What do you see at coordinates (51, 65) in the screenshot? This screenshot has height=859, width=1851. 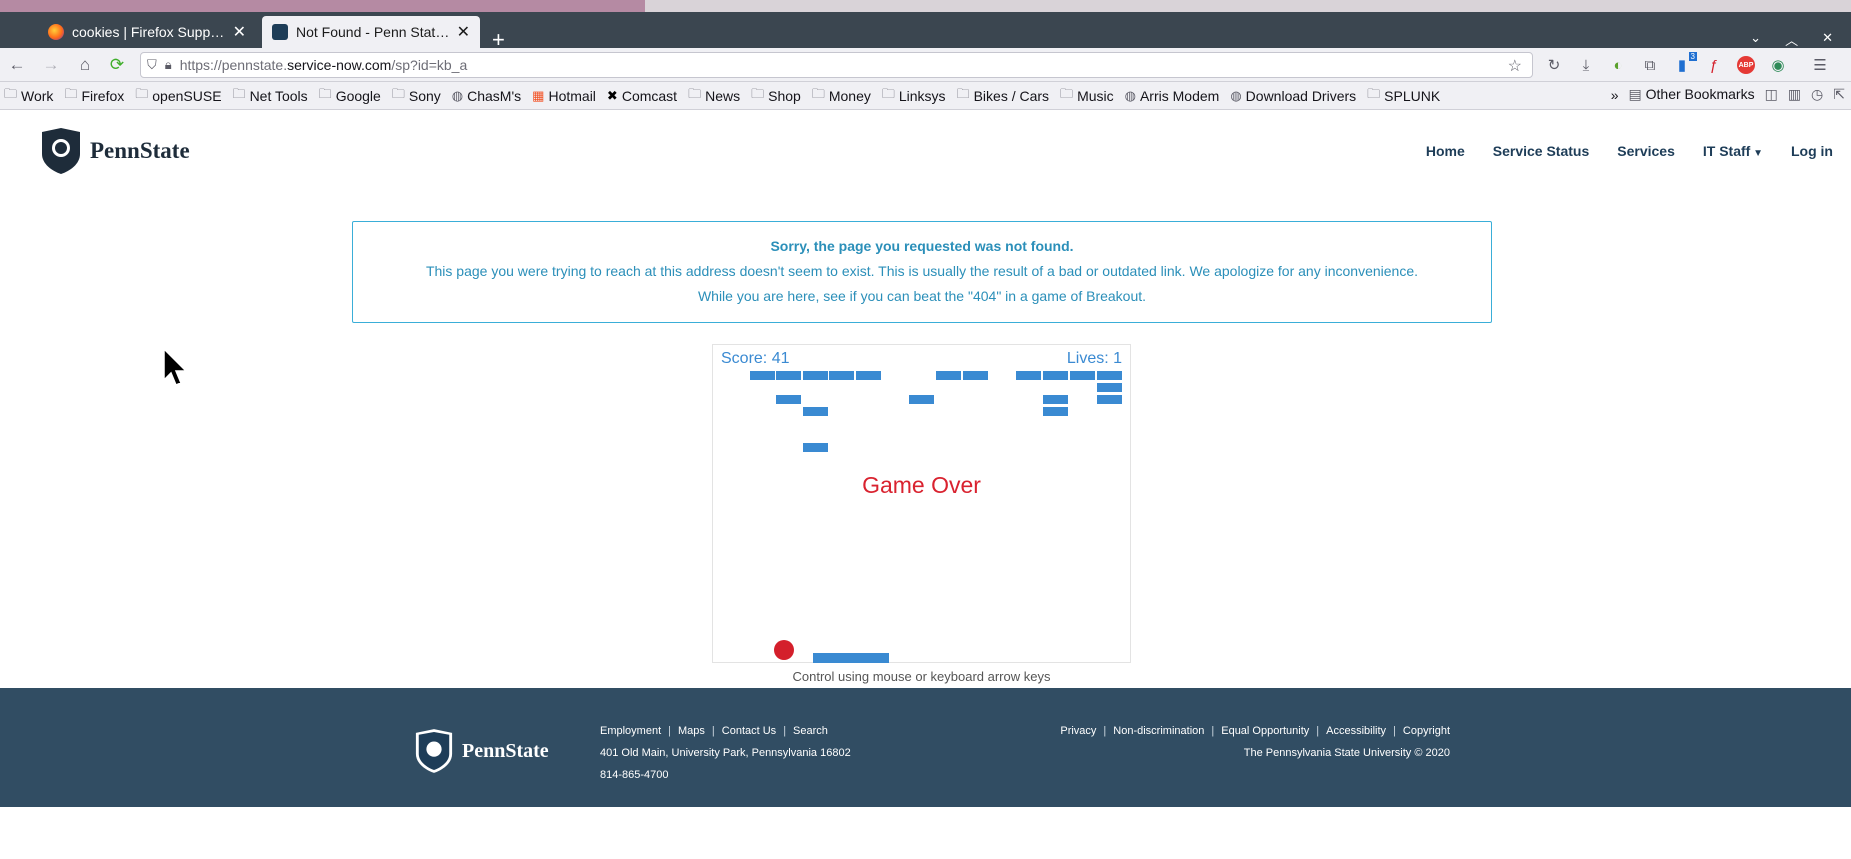 I see `forward-icon: →` at bounding box center [51, 65].